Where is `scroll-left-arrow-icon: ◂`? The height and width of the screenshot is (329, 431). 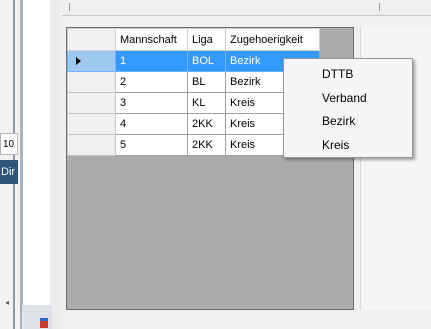 scroll-left-arrow-icon: ◂ is located at coordinates (7, 303).